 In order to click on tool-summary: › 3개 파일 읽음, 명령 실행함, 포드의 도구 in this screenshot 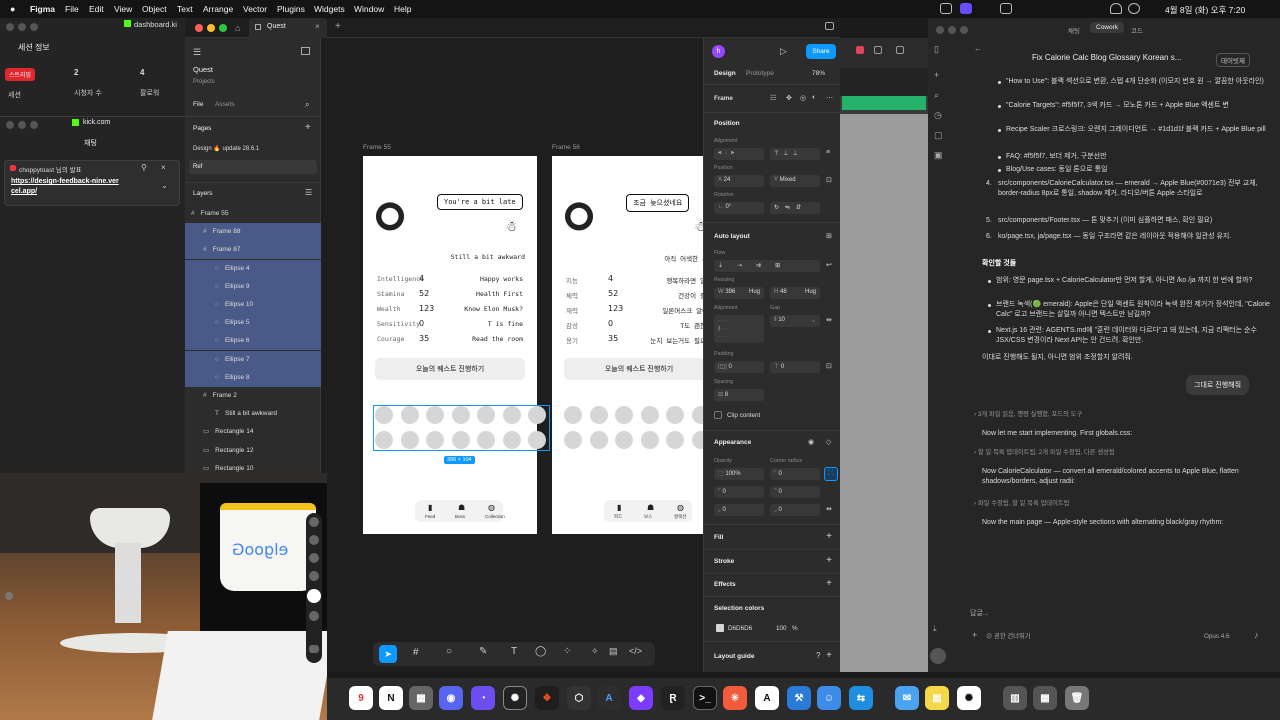, I will do `click(1028, 415)`.